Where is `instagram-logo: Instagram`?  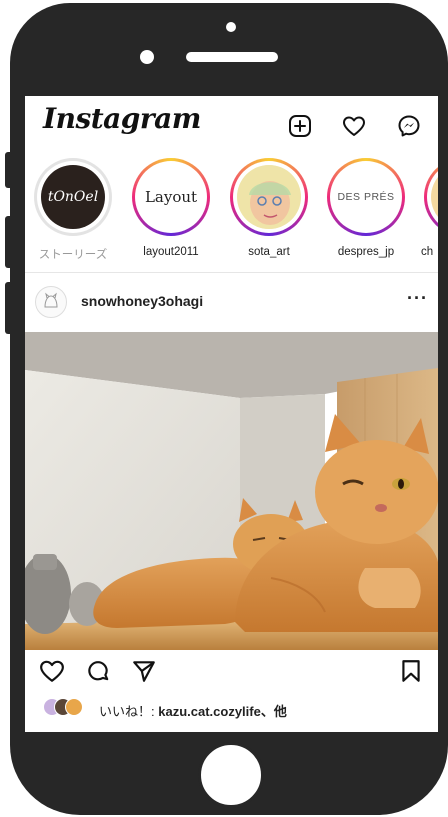 instagram-logo: Instagram is located at coordinates (122, 118).